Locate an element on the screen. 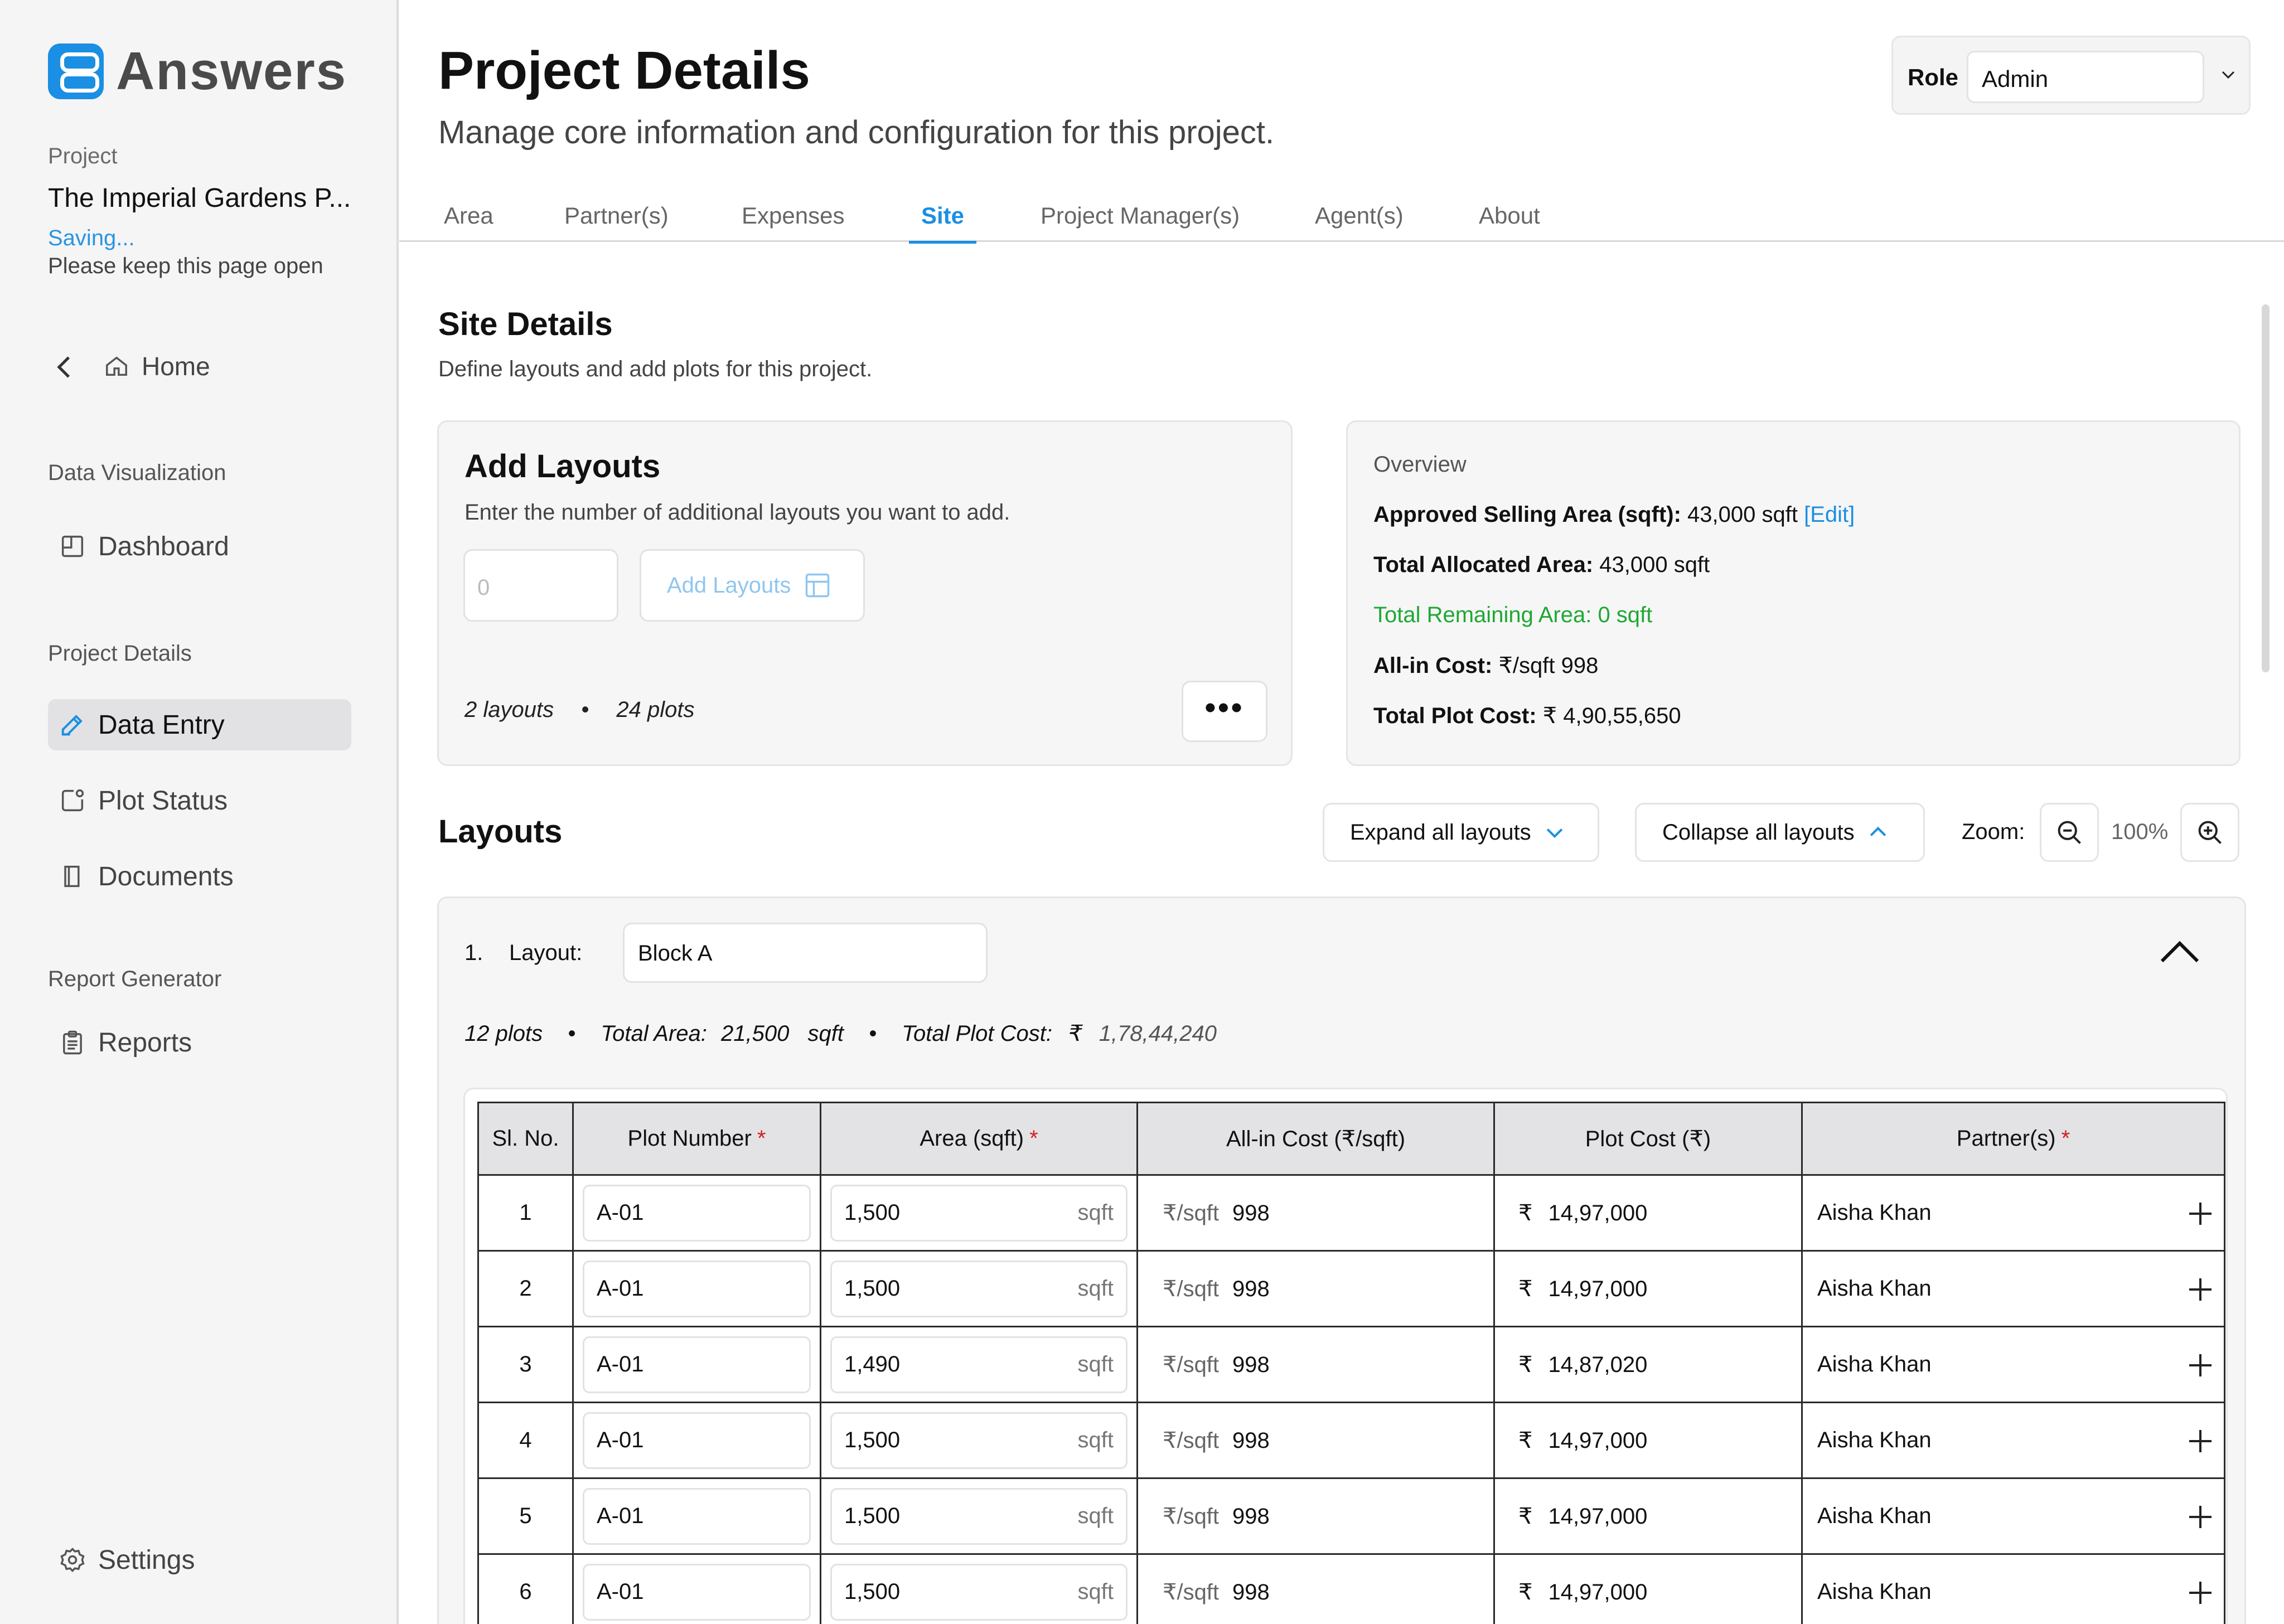 This screenshot has width=2284, height=1624. app-logo: Answers is located at coordinates (197, 71).